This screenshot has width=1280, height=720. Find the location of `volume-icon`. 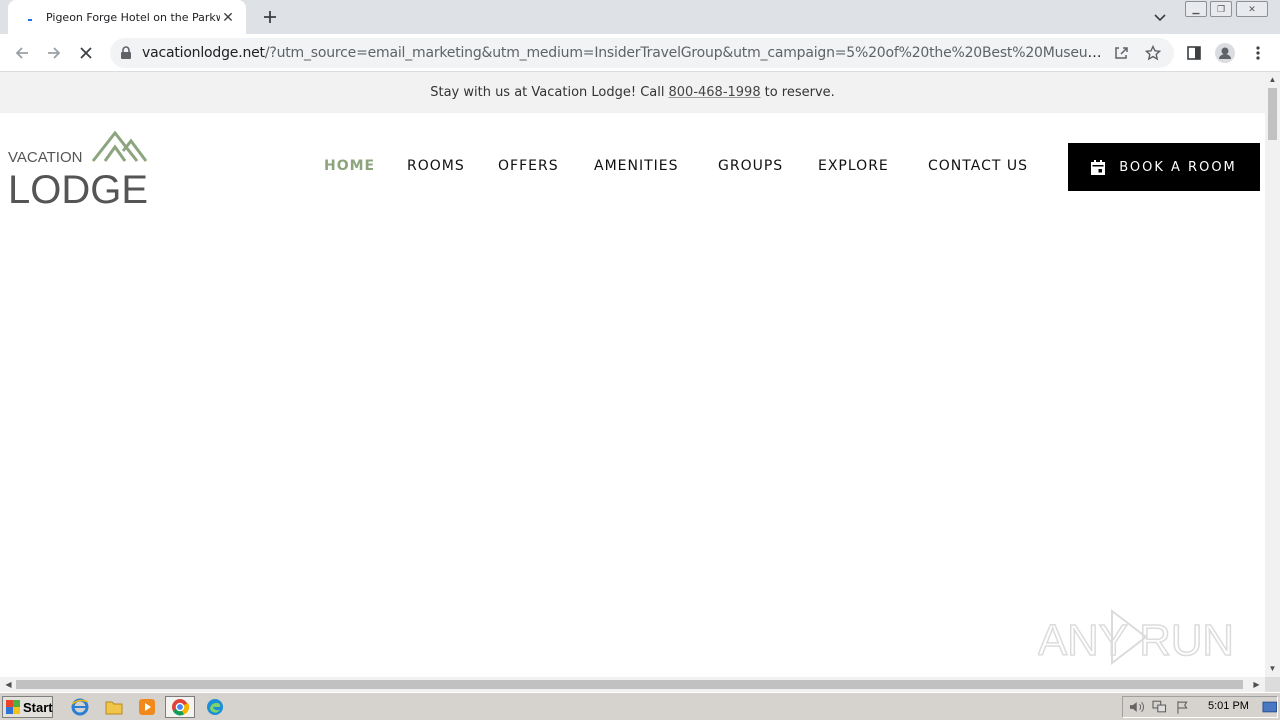

volume-icon is located at coordinates (1136, 707).